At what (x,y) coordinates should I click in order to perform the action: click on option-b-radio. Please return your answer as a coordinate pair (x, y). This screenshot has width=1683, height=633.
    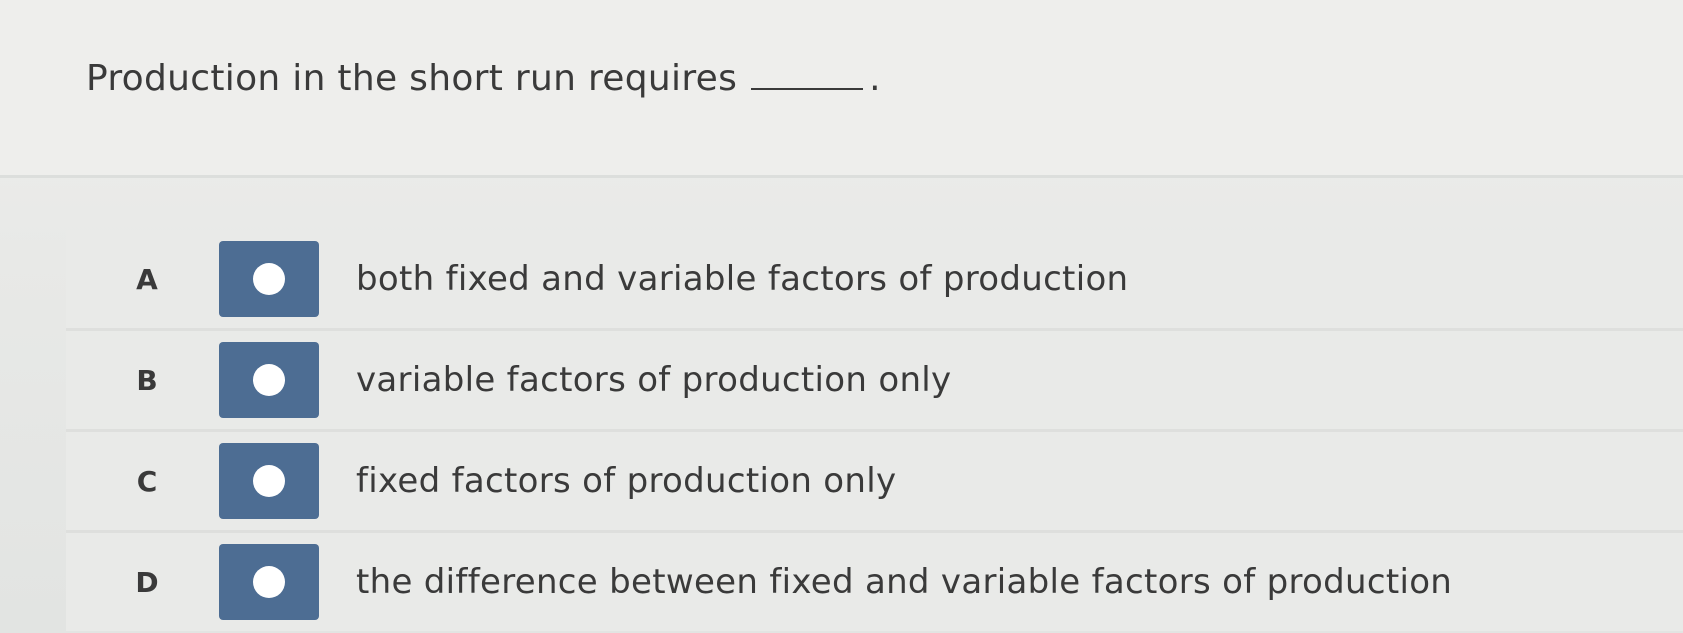
    Looking at the image, I should click on (269, 380).